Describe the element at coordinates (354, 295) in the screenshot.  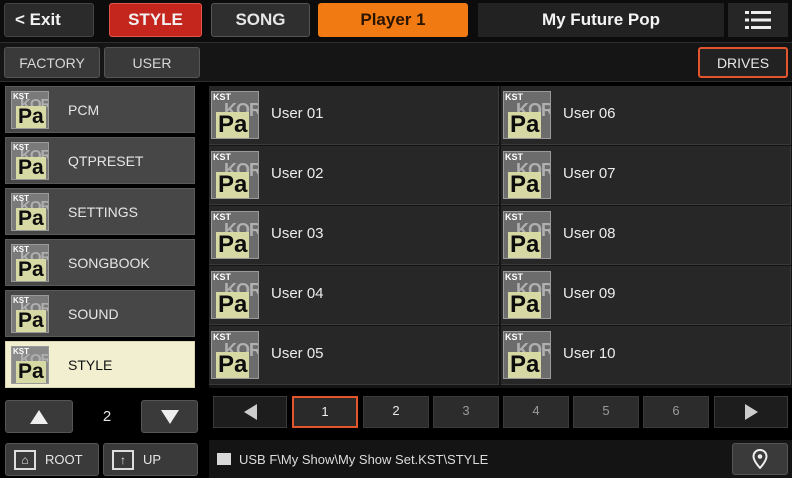
I see `bank-item: KORGKSTPa User 04` at that location.